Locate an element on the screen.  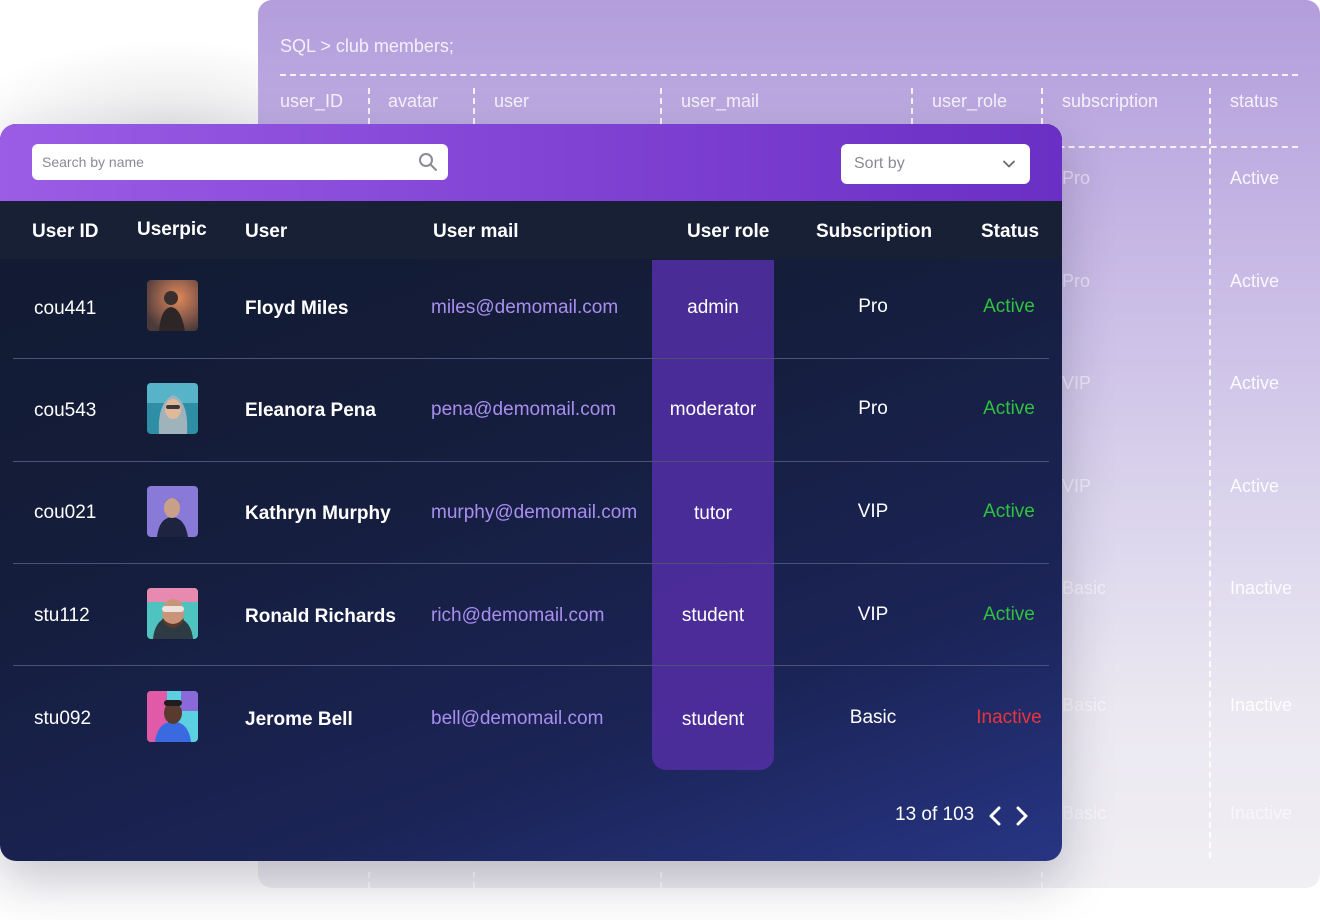
toolbar: Sort by is located at coordinates (531, 162).